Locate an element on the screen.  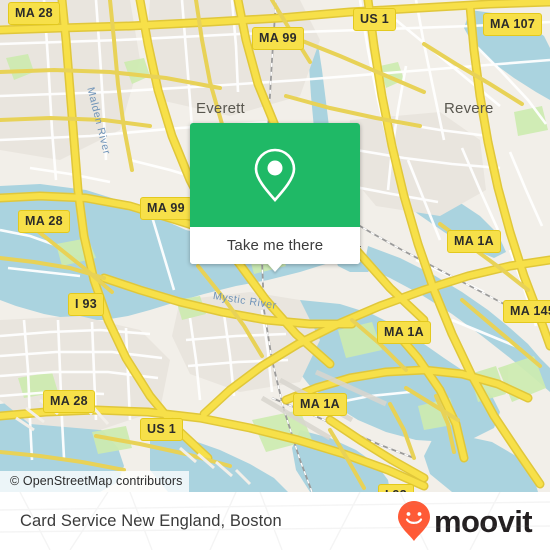
take-me-there-button: Take me there is located at coordinates (275, 245).